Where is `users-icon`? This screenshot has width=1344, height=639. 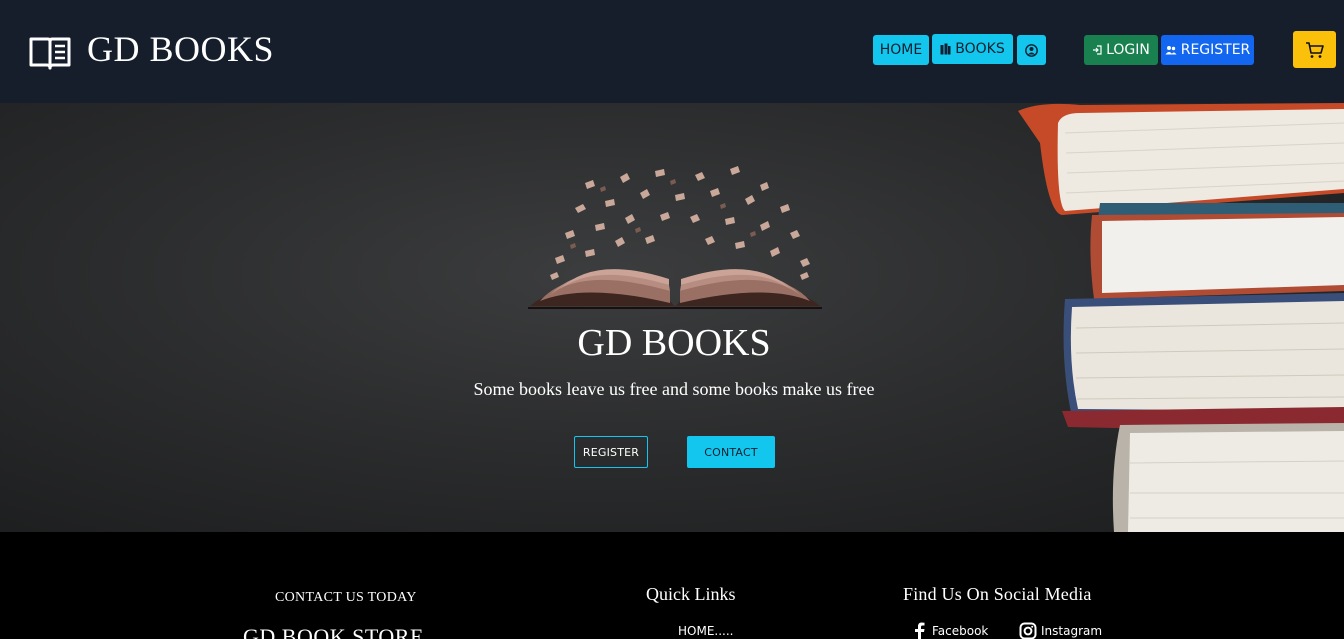 users-icon is located at coordinates (1171, 50).